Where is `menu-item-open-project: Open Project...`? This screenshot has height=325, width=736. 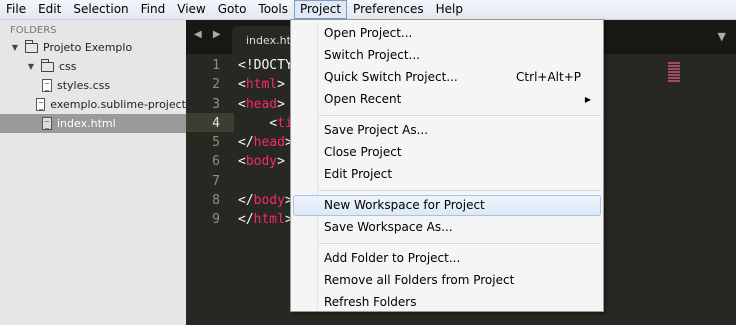
menu-item-open-project: Open Project... is located at coordinates (447, 33).